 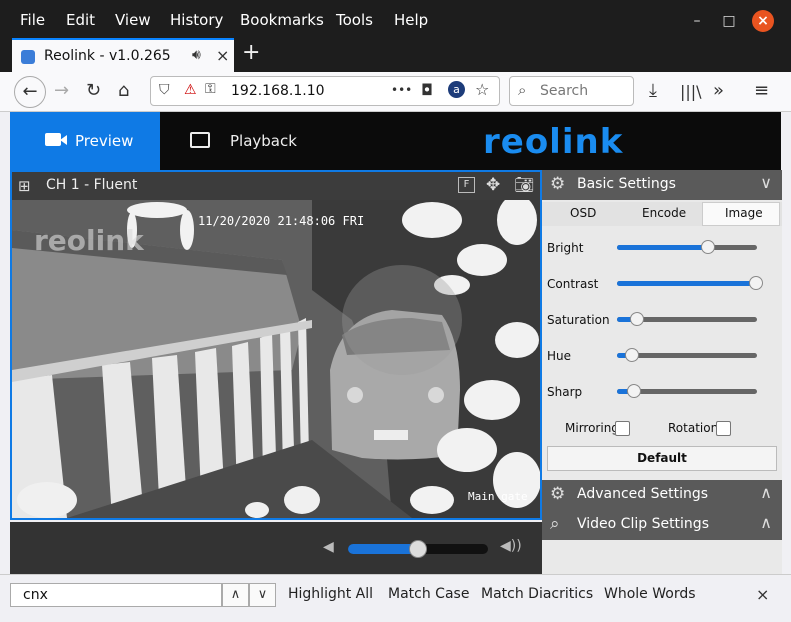 What do you see at coordinates (744, 213) in the screenshot?
I see `subtab-image: Image` at bounding box center [744, 213].